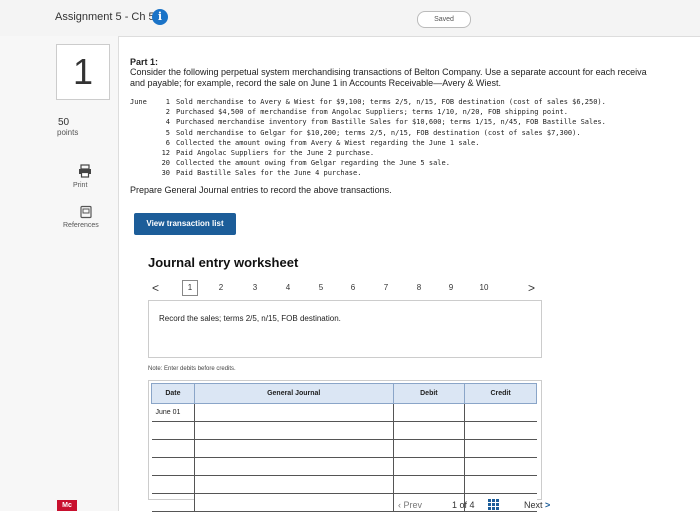 The width and height of the screenshot is (700, 512). What do you see at coordinates (83, 72) in the screenshot?
I see `question-number: 1` at bounding box center [83, 72].